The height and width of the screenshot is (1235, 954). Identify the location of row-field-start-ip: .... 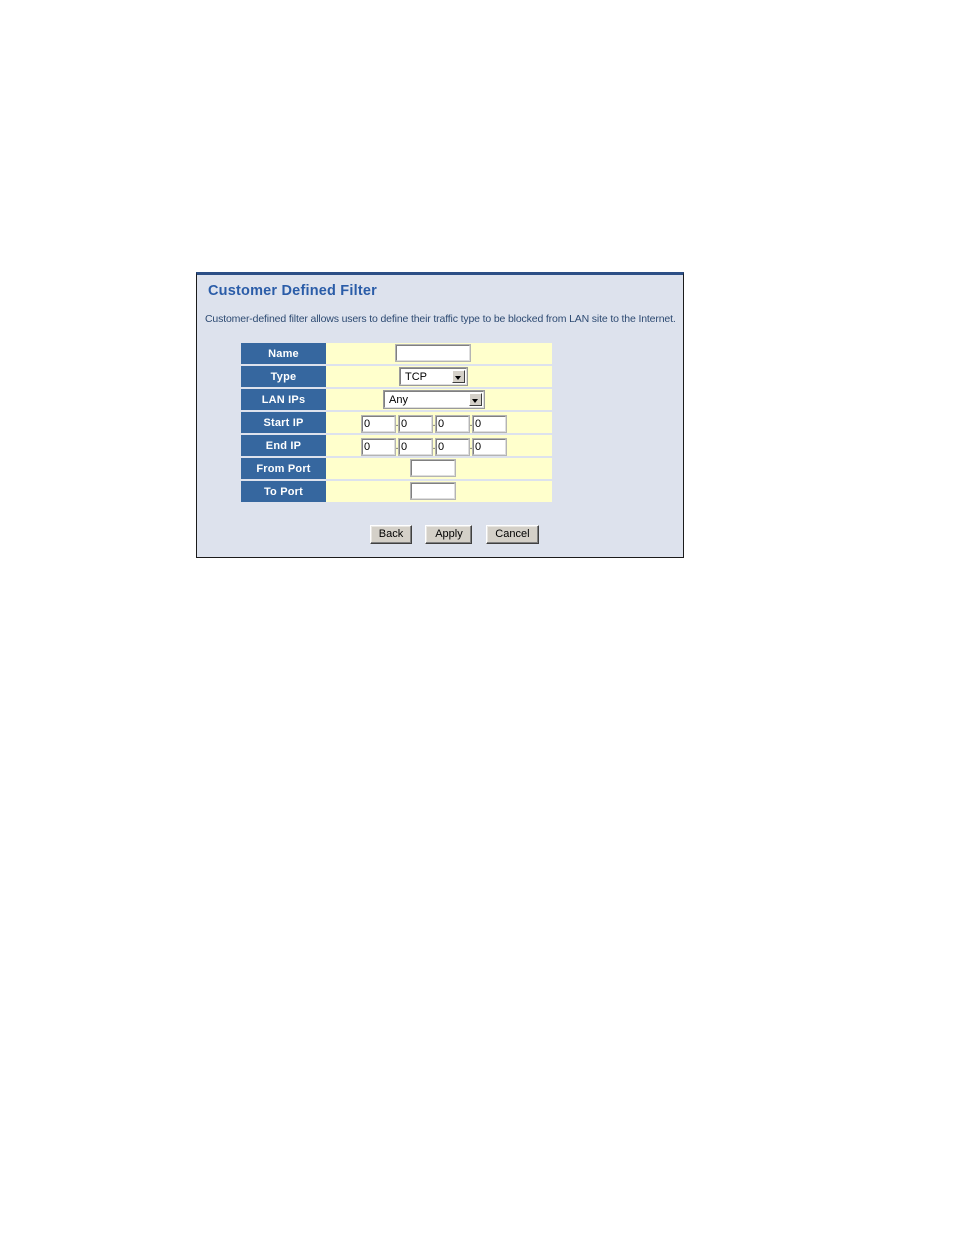
(439, 422).